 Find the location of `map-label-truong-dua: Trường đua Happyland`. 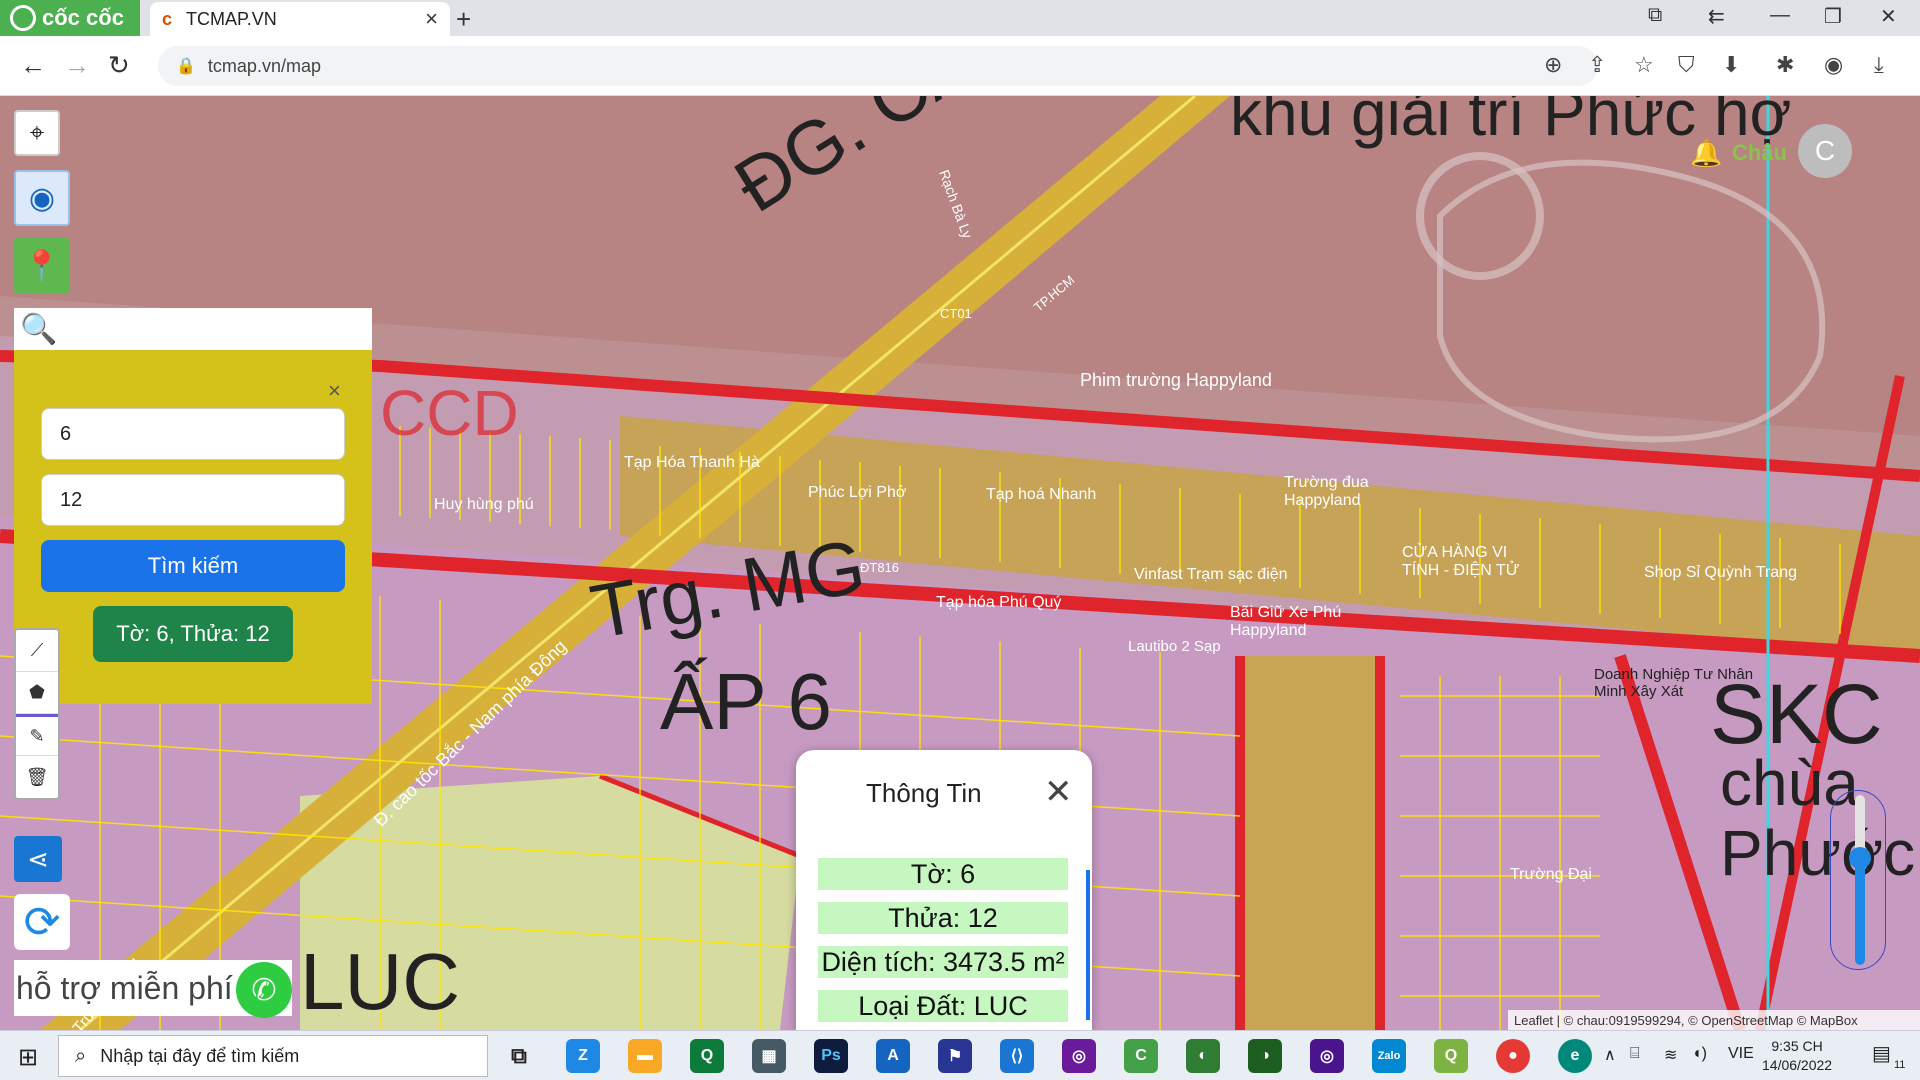

map-label-truong-dua: Trường đua Happyland is located at coordinates (1326, 491).